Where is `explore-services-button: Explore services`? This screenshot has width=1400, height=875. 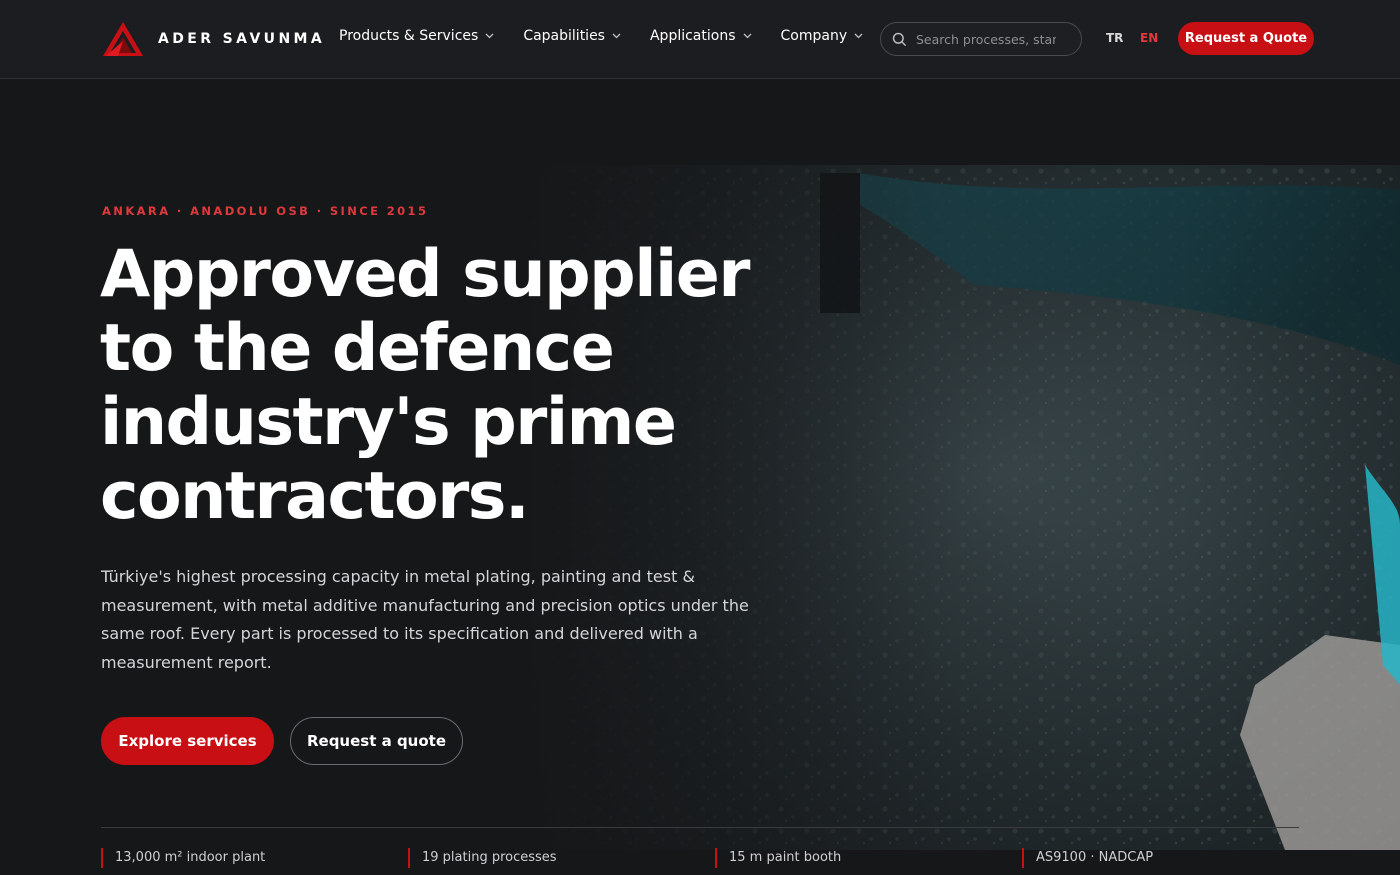
explore-services-button: Explore services is located at coordinates (187, 741).